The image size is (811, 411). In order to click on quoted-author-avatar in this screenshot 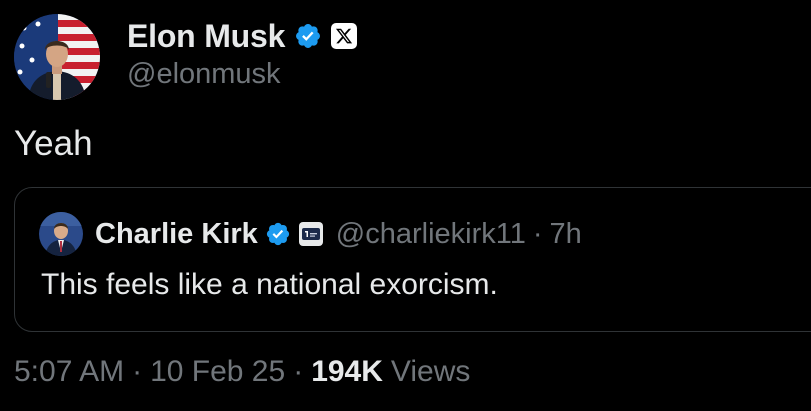, I will do `click(61, 234)`.